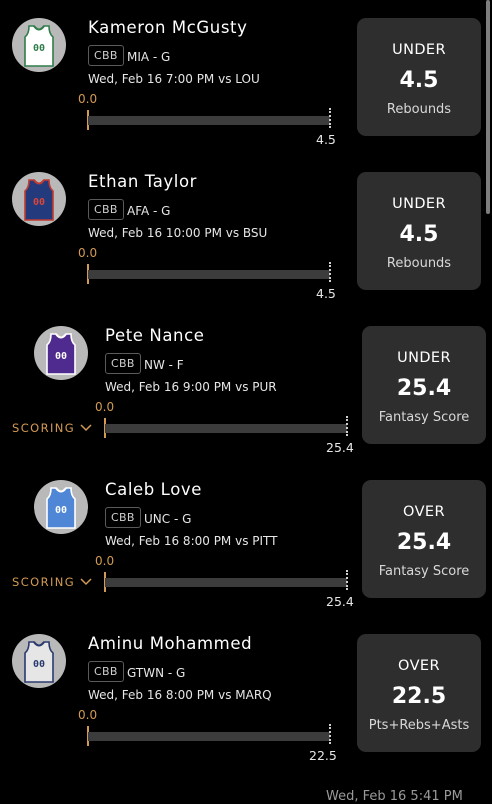 Image resolution: width=492 pixels, height=804 pixels. Describe the element at coordinates (174, 79) in the screenshot. I see `game-time: Wed, Feb 16 7:00 PM vs LOU` at that location.